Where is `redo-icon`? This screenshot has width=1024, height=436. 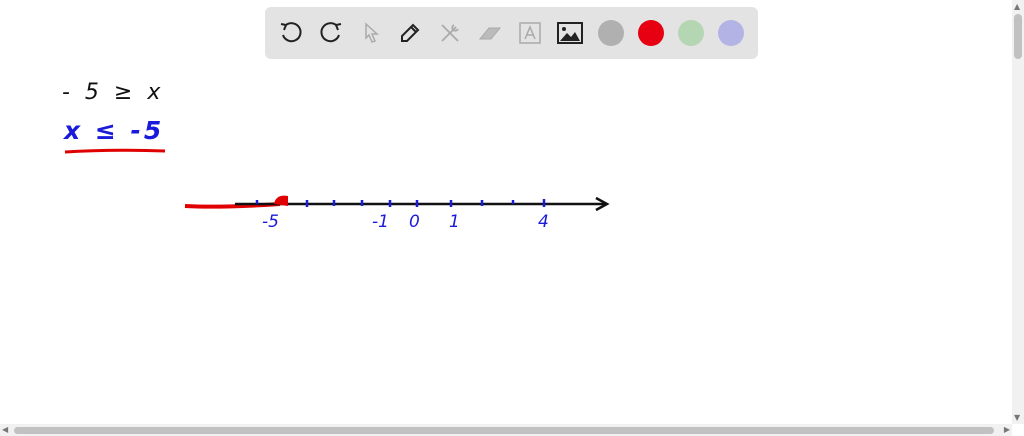 redo-icon is located at coordinates (331, 33).